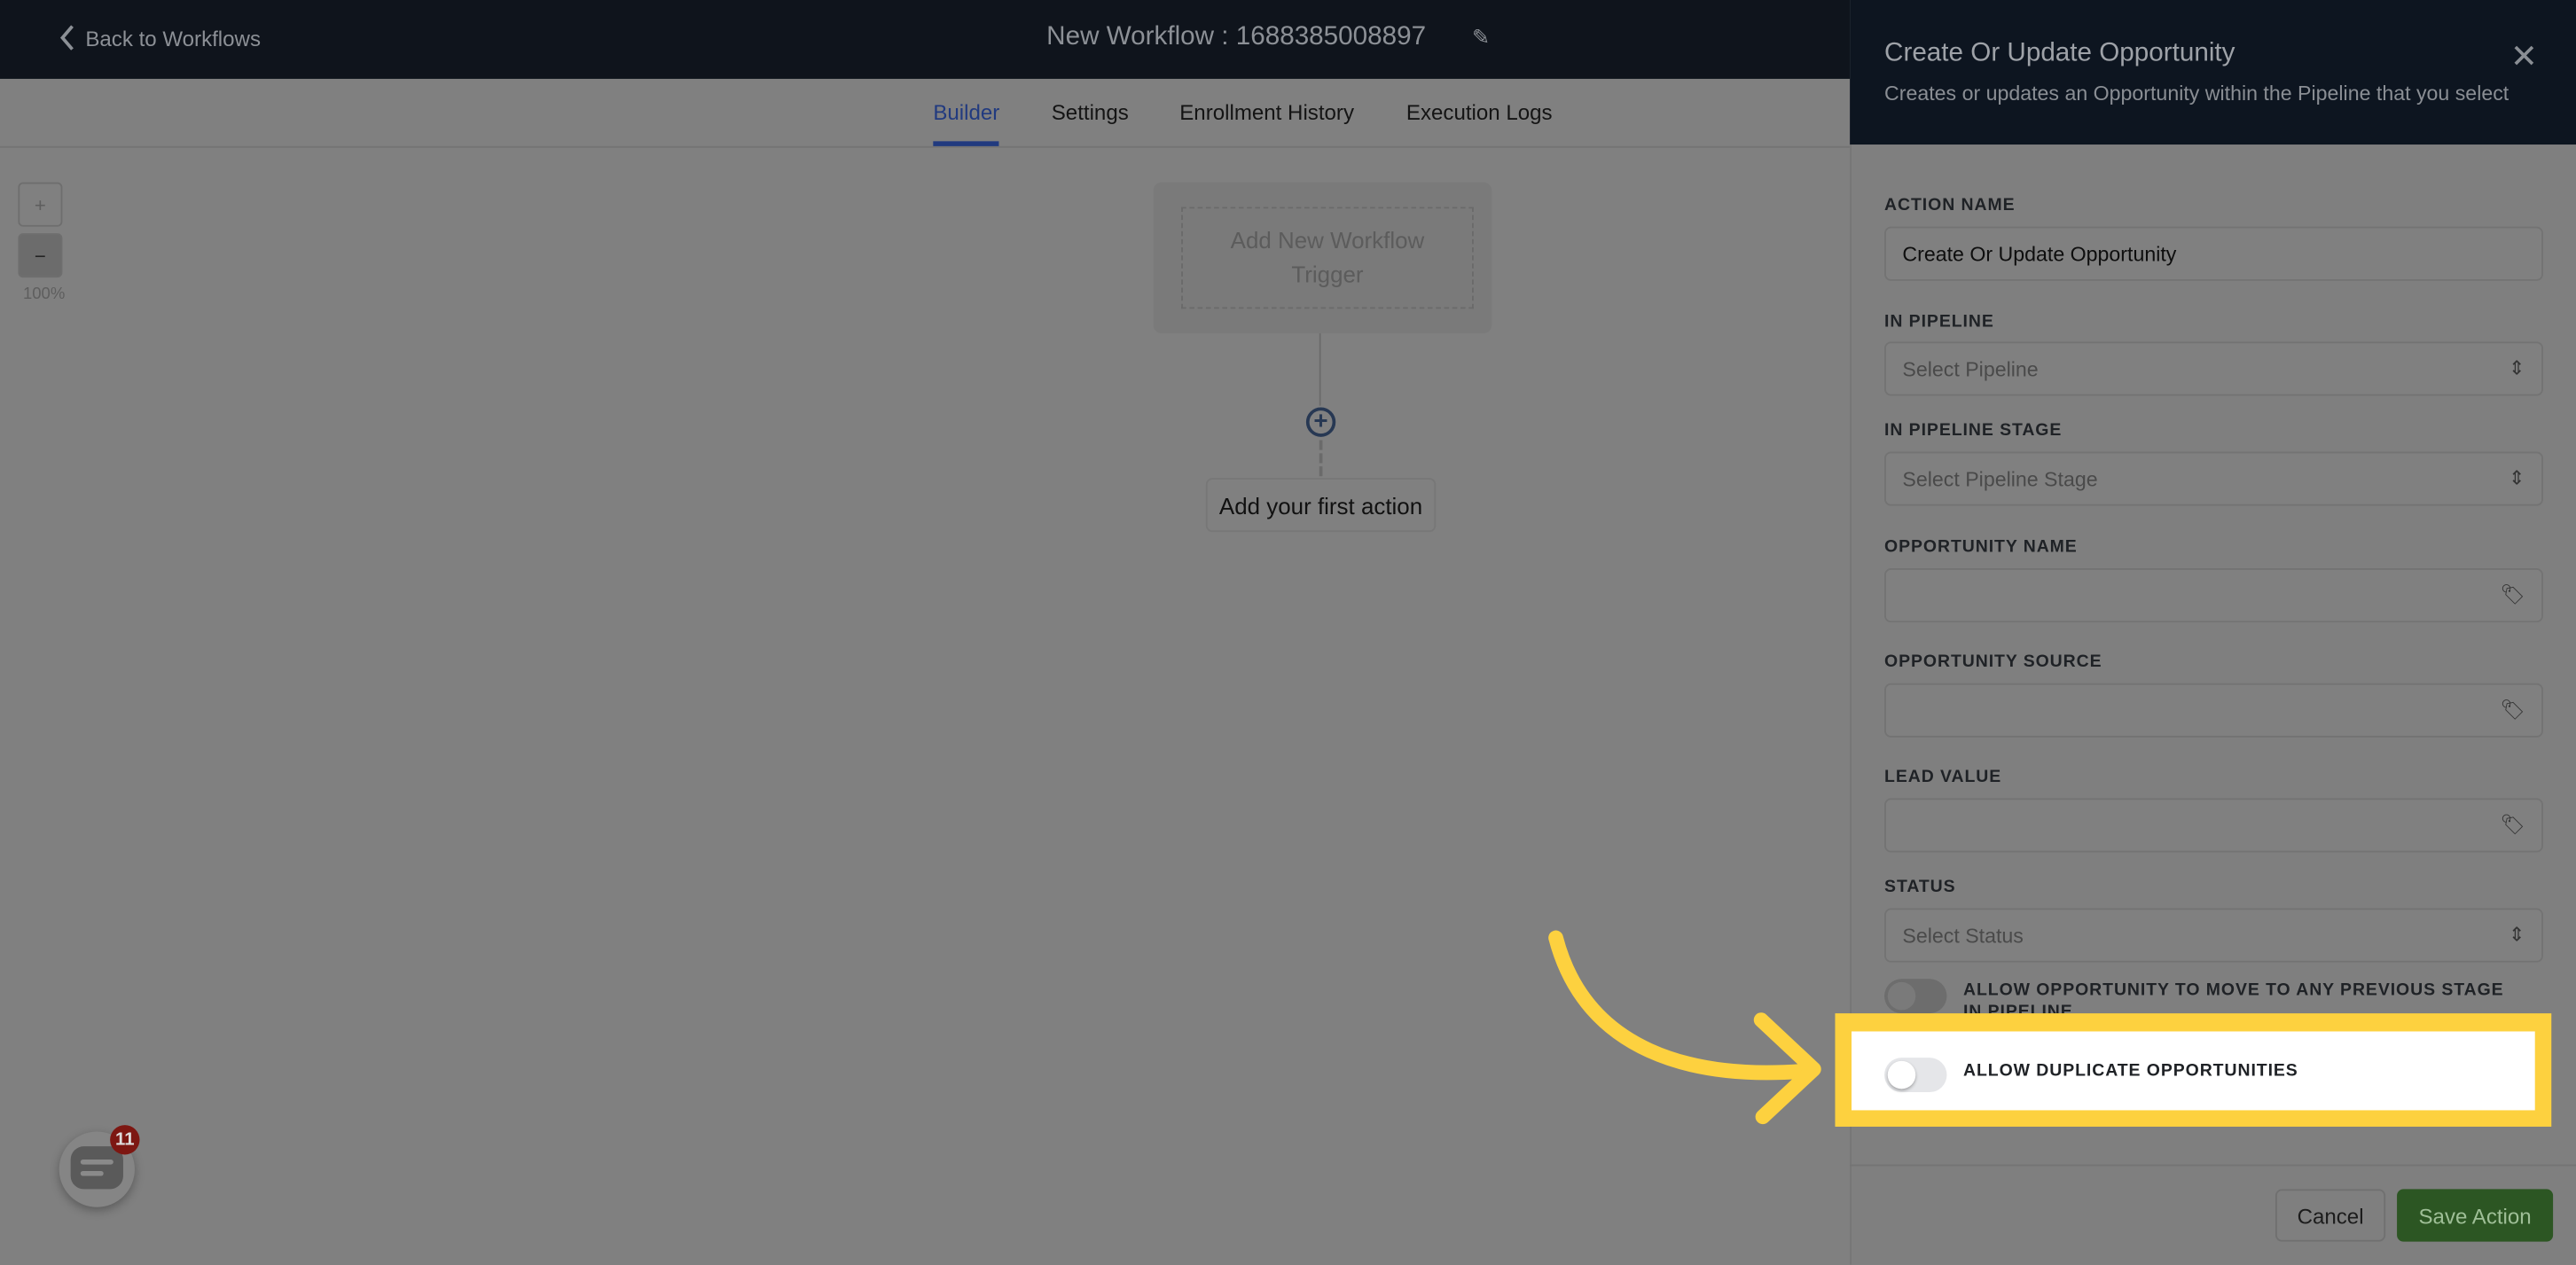  I want to click on add-first-action-button: Add your first action, so click(1321, 505).